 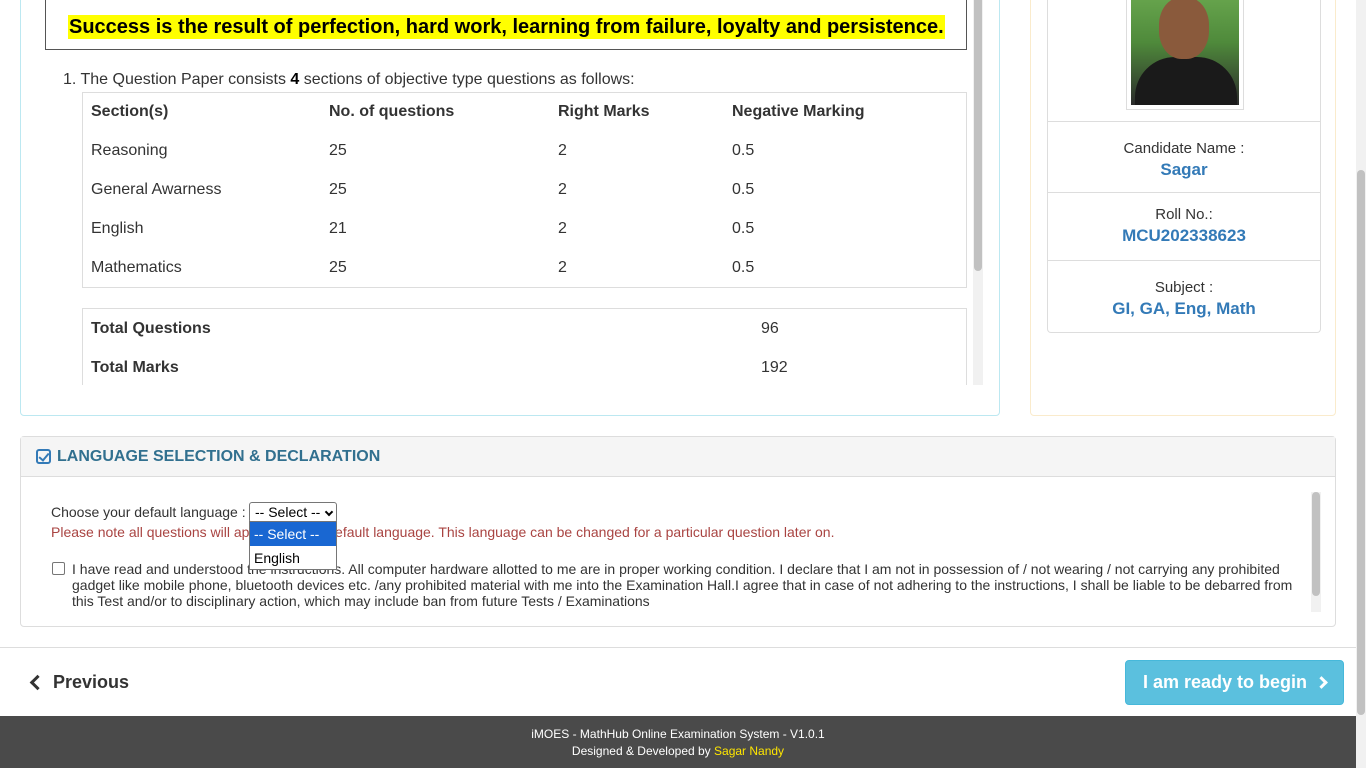 I want to click on section-name: English, so click(x=117, y=228).